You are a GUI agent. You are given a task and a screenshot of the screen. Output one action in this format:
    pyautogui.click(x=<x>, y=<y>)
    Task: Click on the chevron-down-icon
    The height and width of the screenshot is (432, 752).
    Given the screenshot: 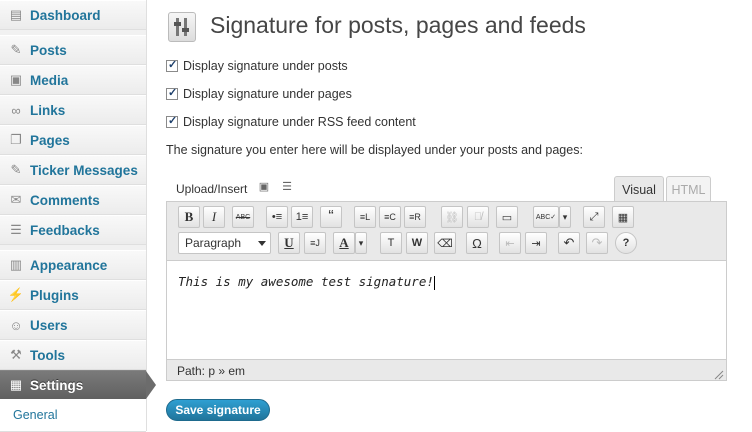 What is the action you would take?
    pyautogui.click(x=262, y=243)
    